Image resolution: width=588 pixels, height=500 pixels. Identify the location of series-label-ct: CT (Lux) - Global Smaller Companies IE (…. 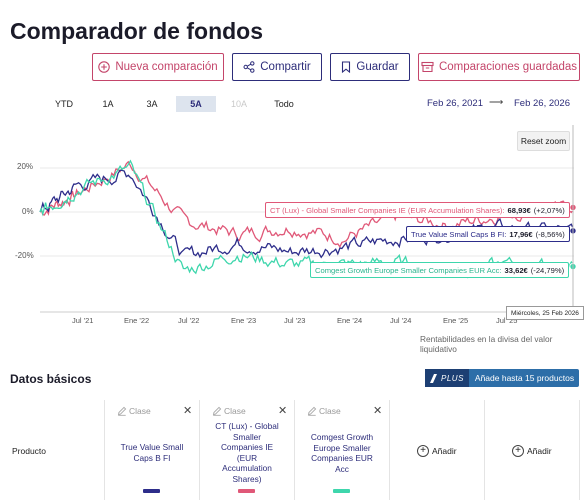
(417, 210).